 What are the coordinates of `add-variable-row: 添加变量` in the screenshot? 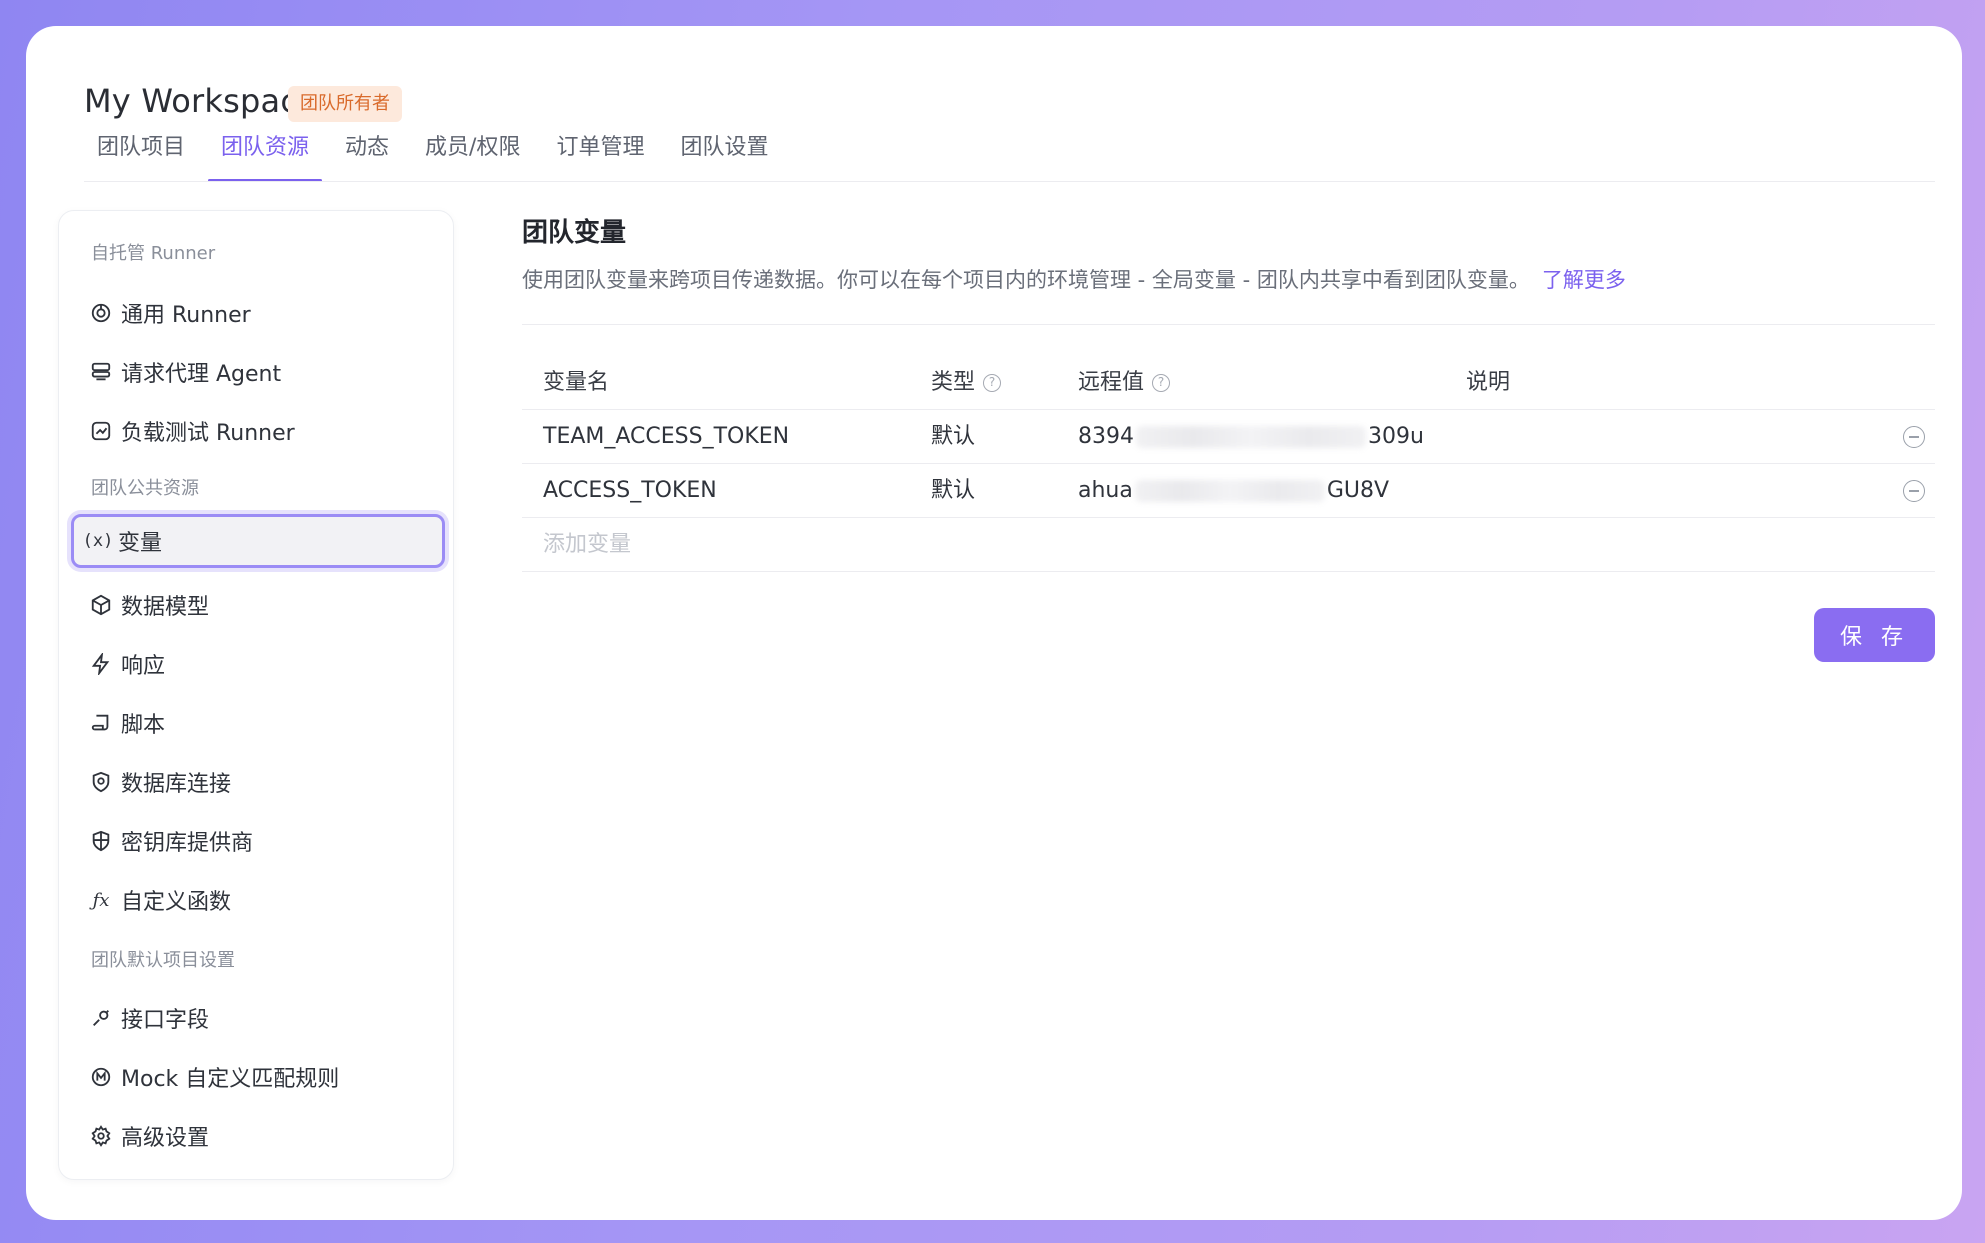 It's located at (1228, 545).